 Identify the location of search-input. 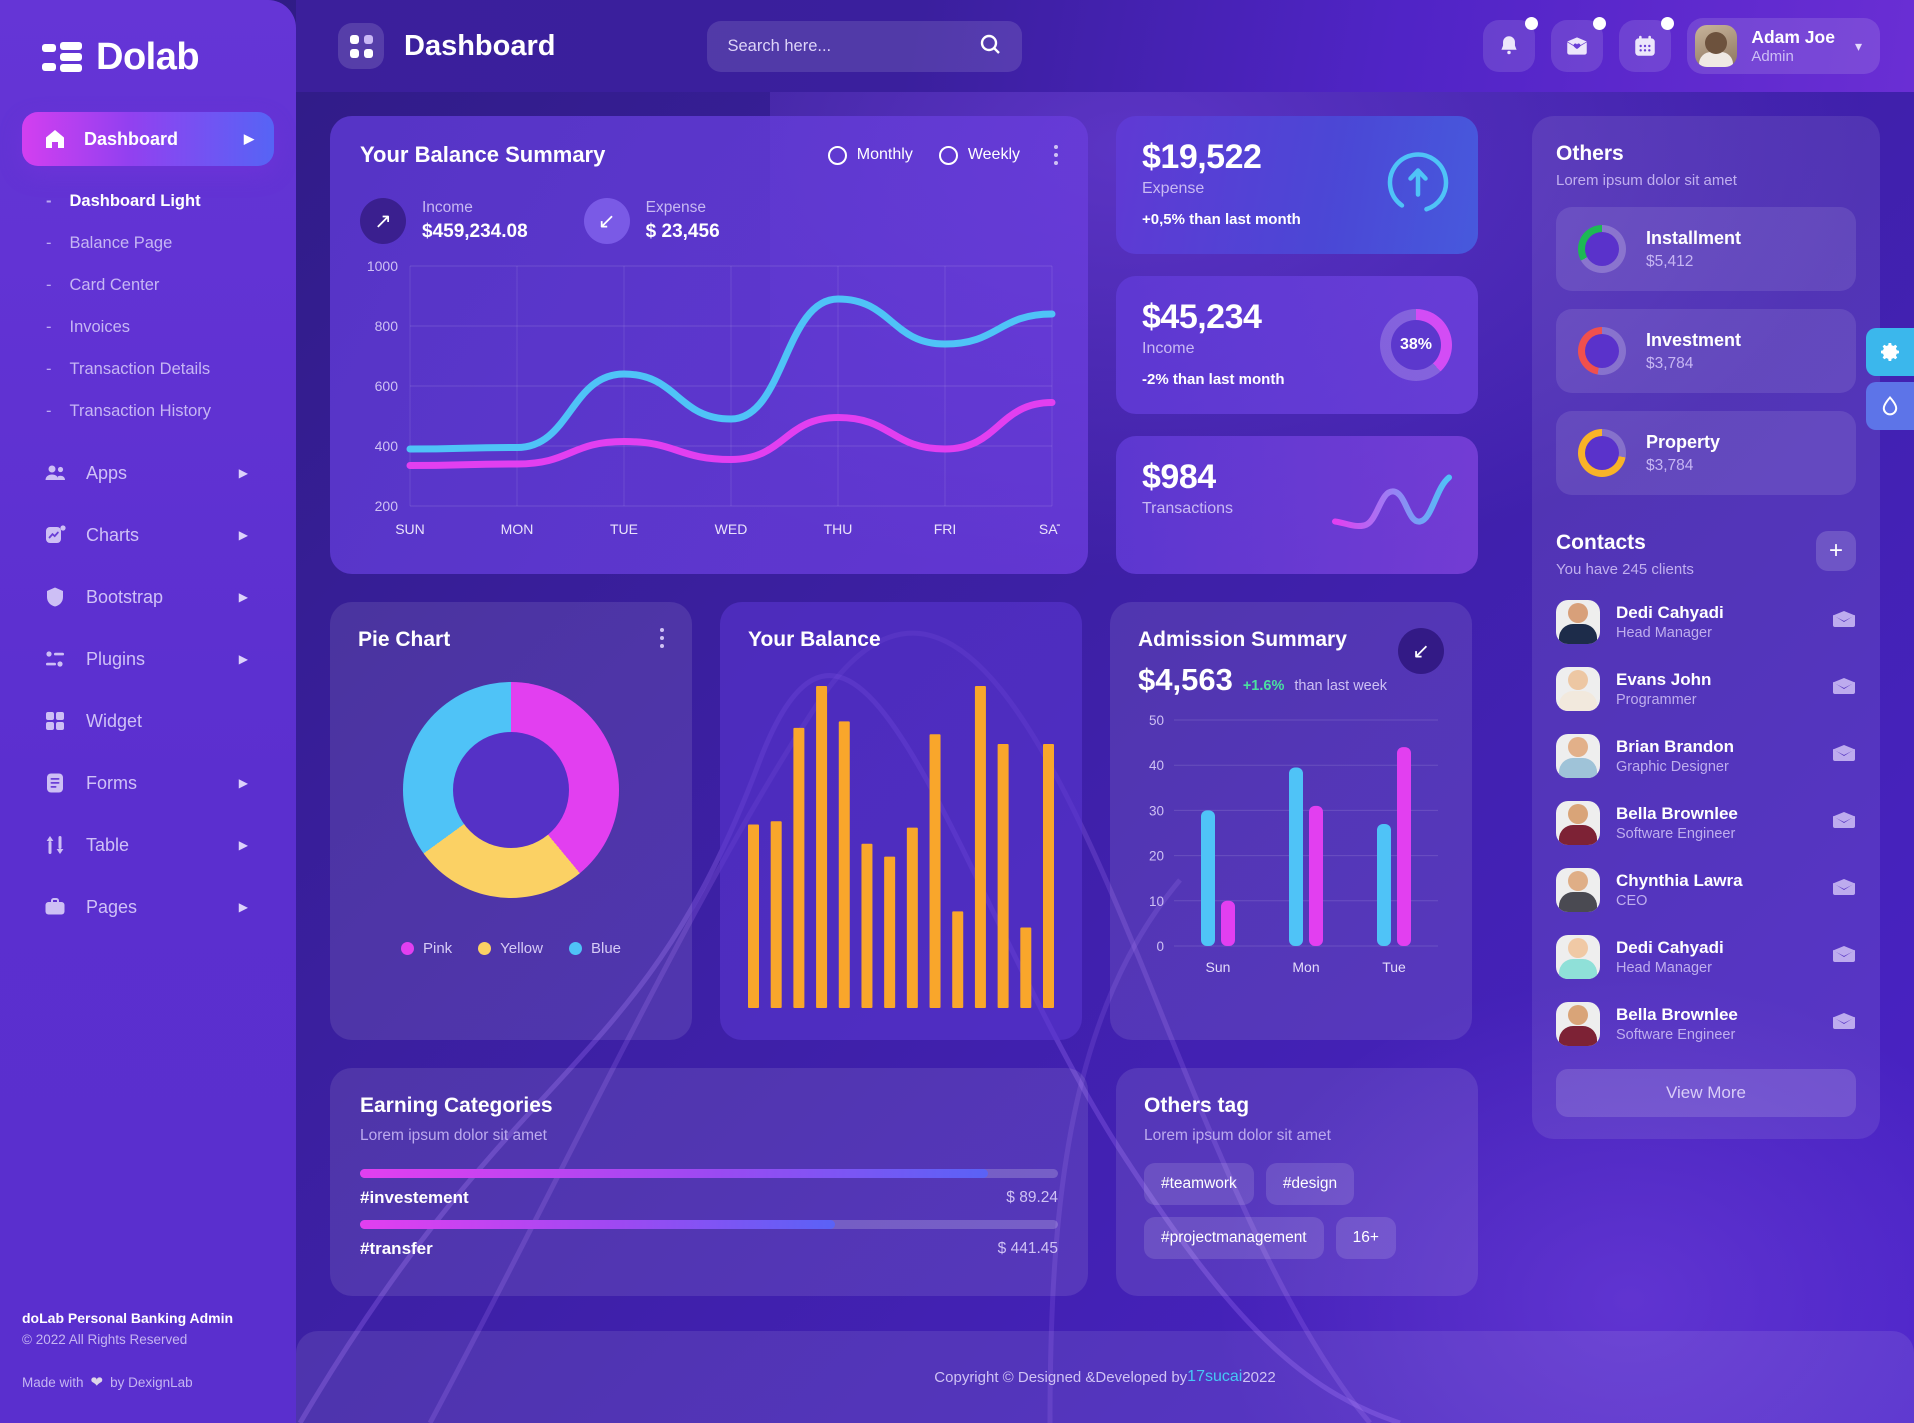
(853, 46).